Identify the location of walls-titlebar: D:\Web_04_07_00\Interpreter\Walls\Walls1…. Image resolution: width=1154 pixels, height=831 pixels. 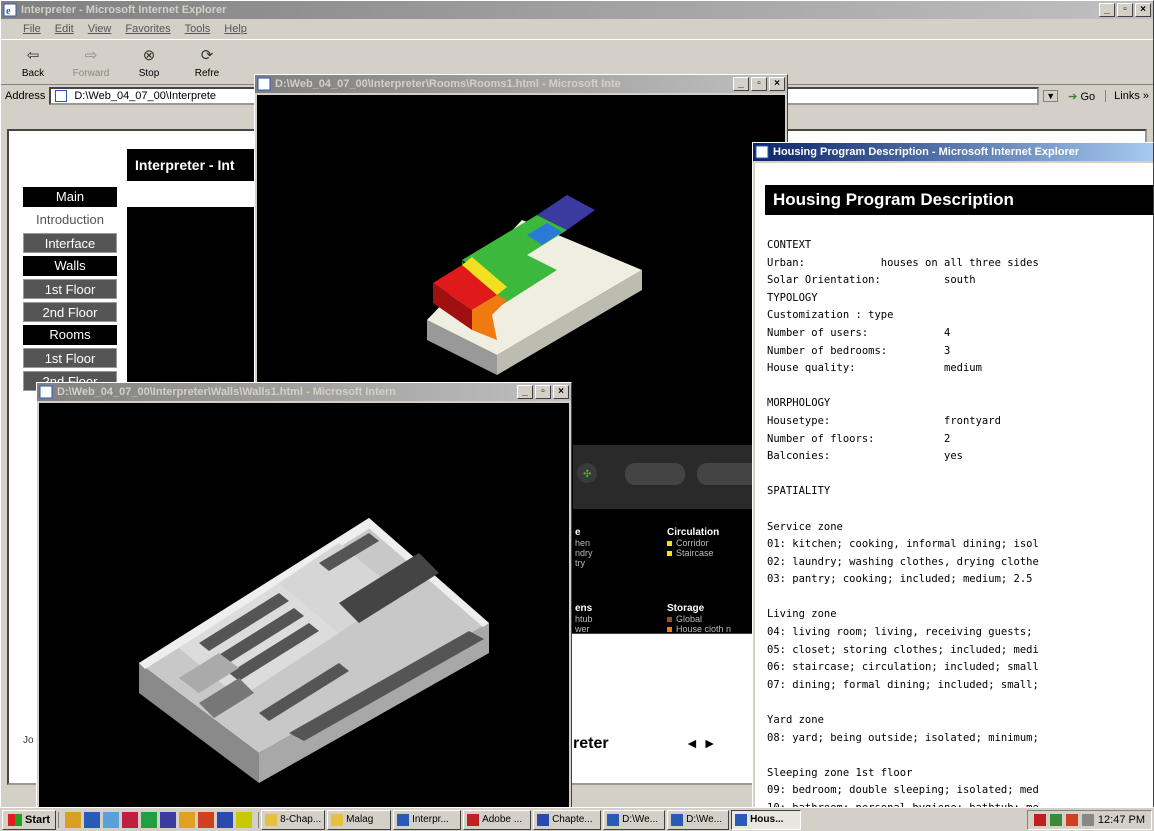
(304, 392).